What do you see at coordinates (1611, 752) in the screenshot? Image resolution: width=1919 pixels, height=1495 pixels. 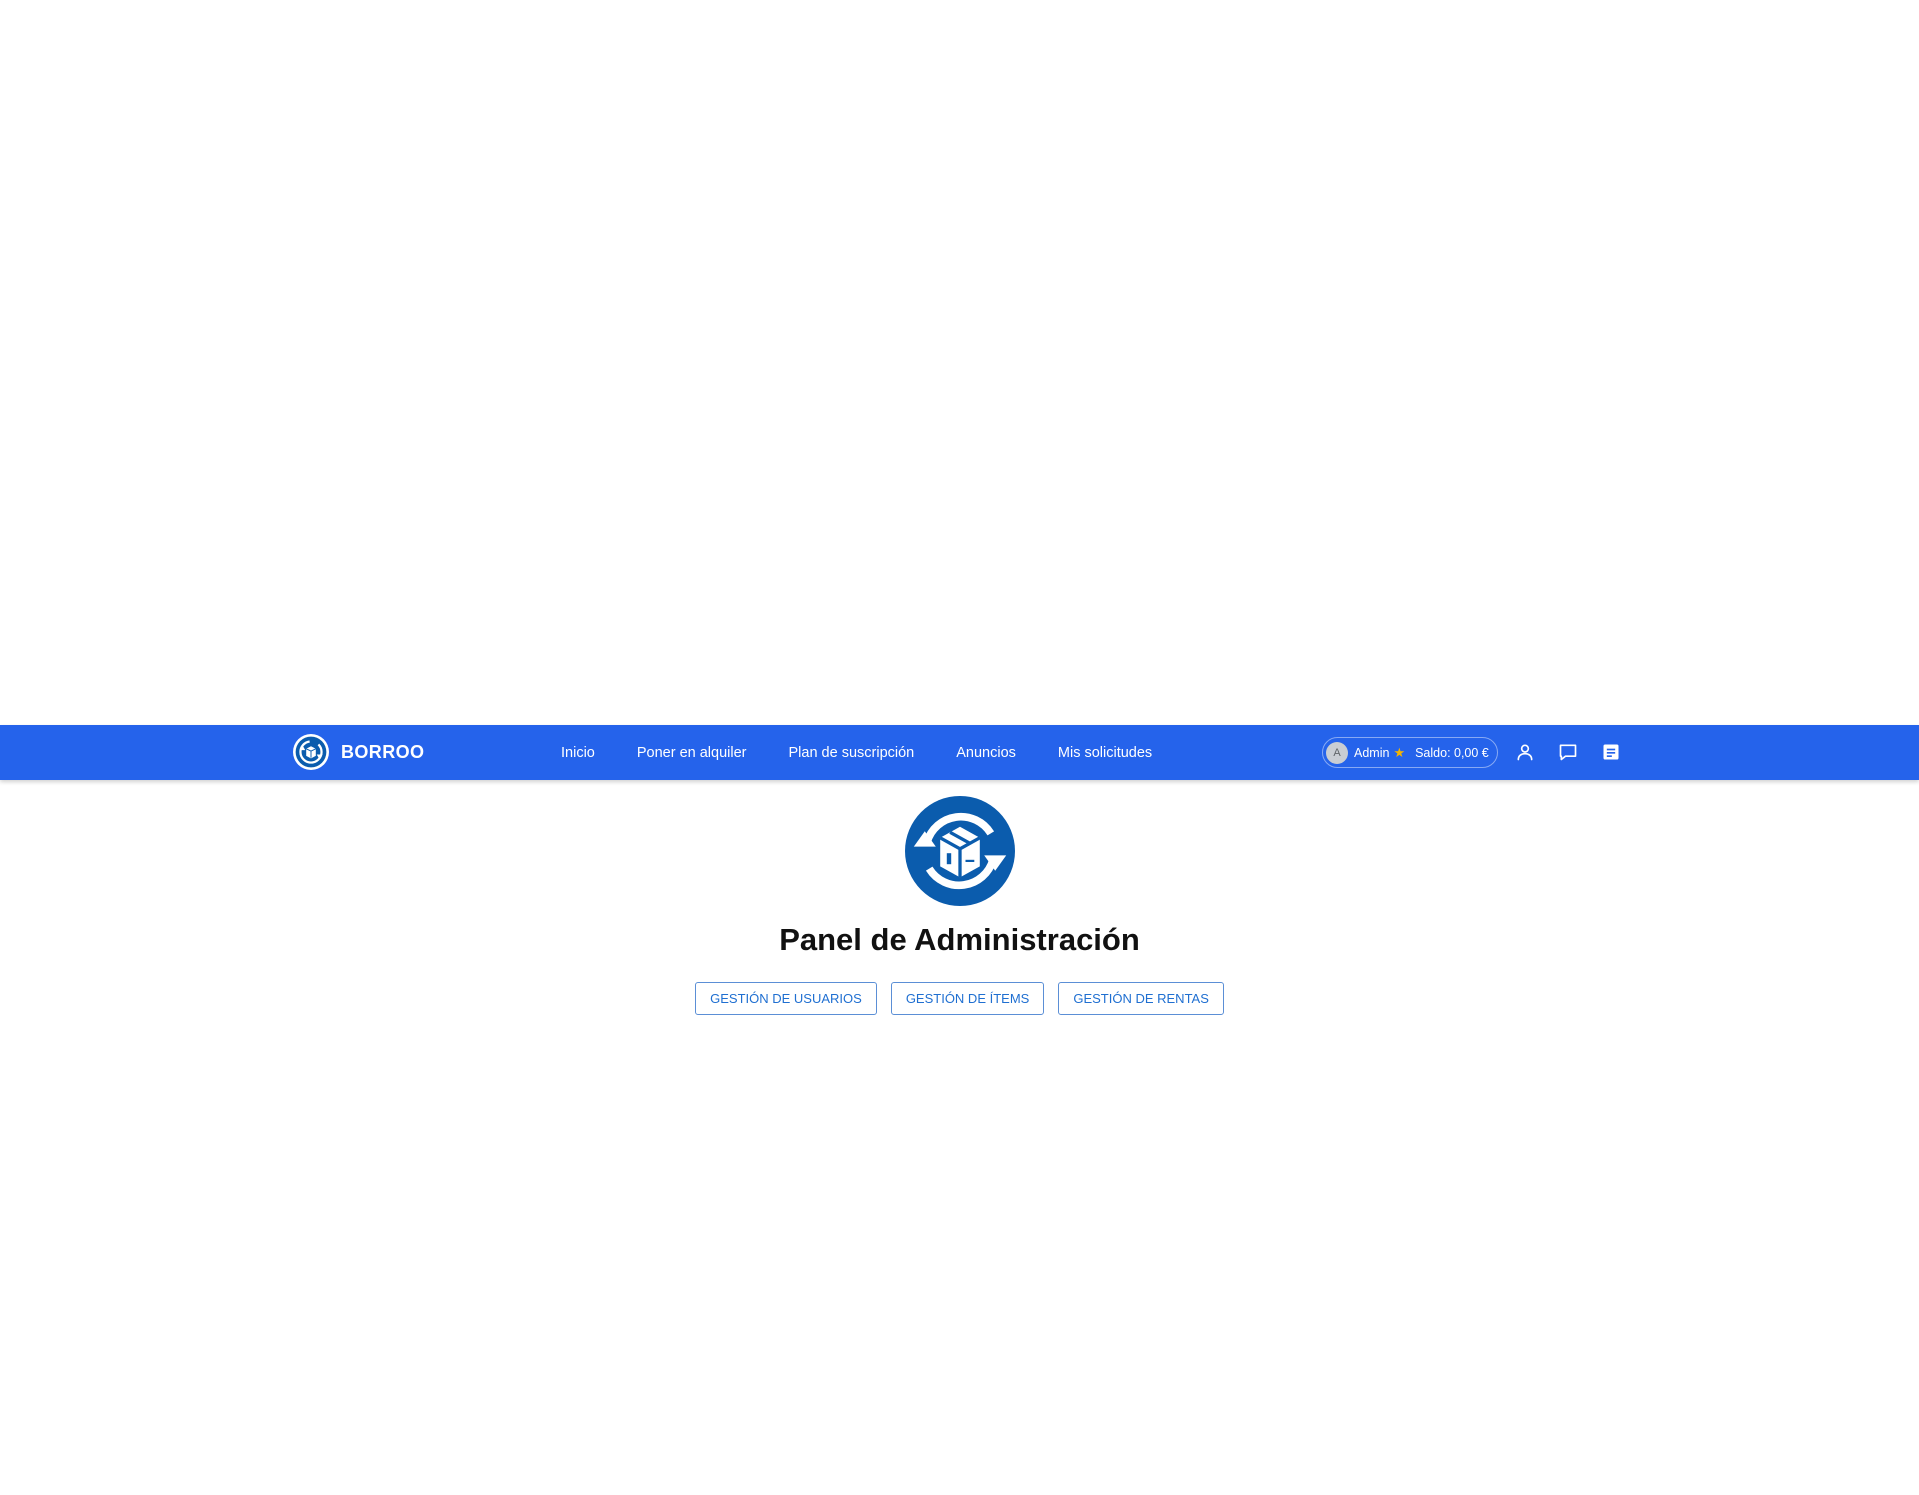 I see `document-icon` at bounding box center [1611, 752].